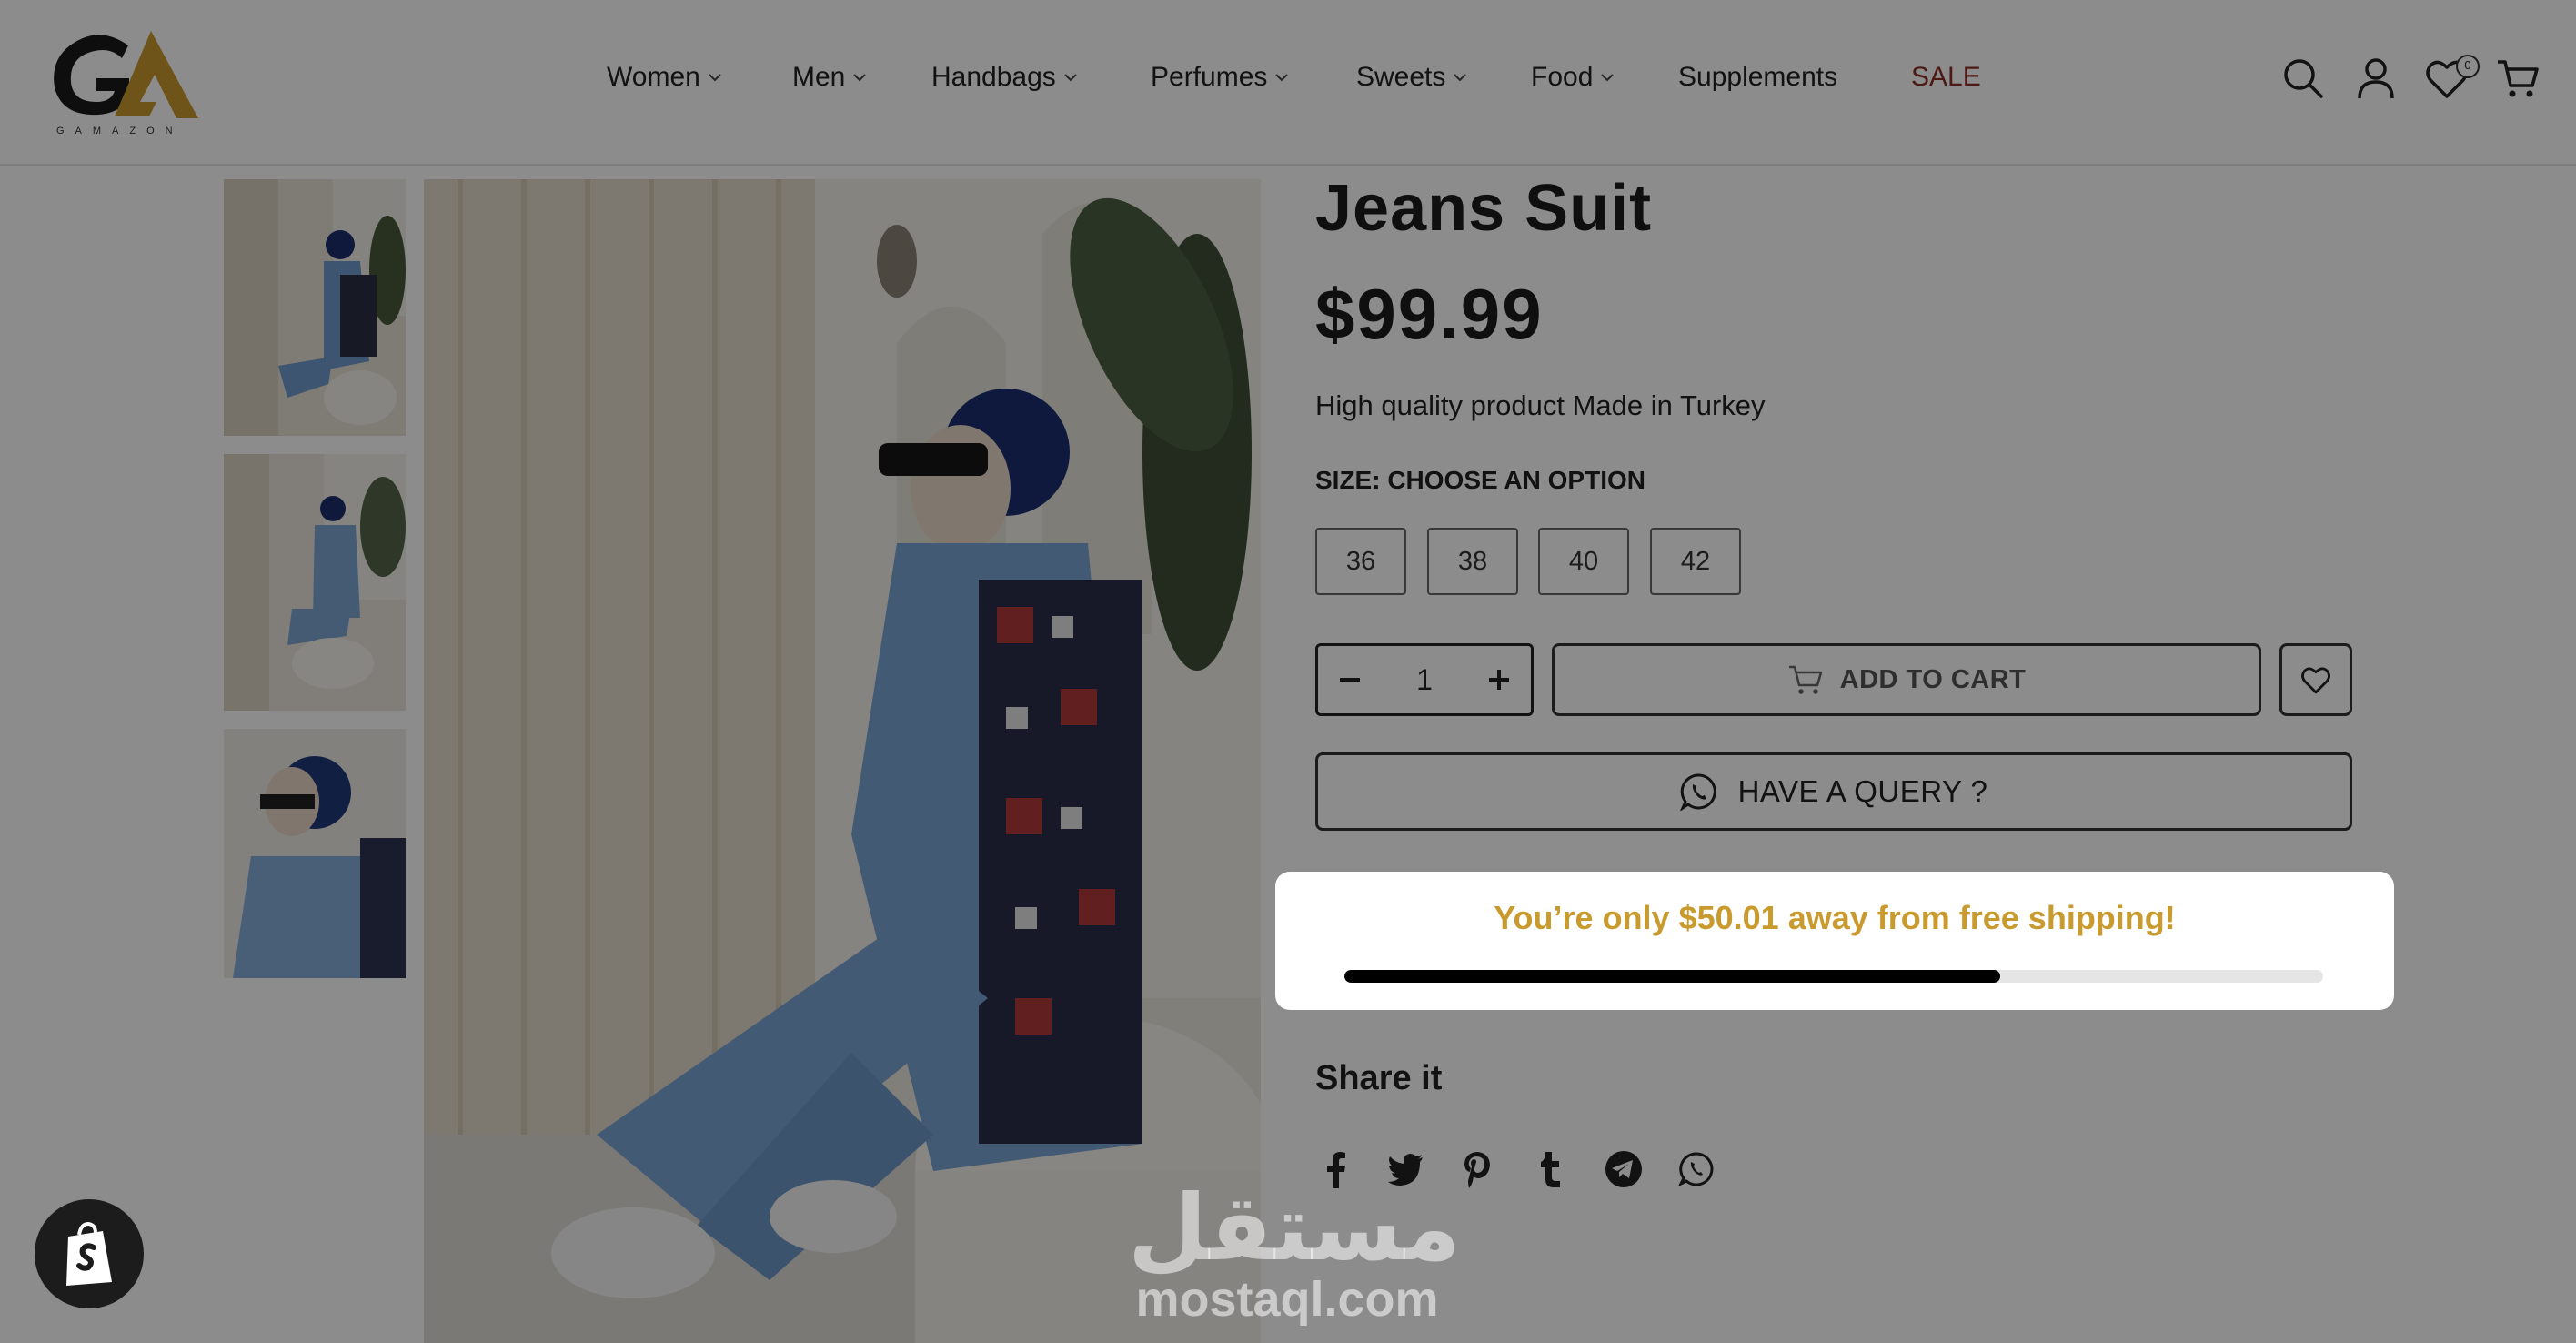 The image size is (2576, 1343). I want to click on shopify-badge, so click(89, 1253).